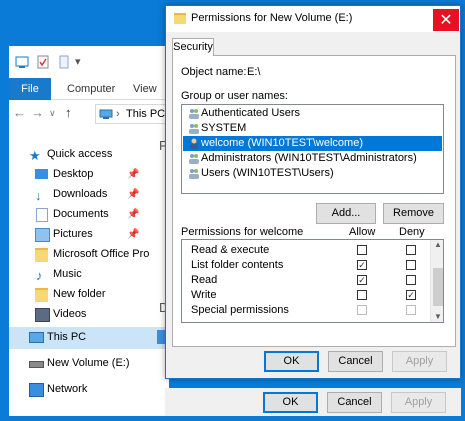 This screenshot has height=421, width=465. I want to click on behind-cancel-button: Cancel, so click(354, 402).